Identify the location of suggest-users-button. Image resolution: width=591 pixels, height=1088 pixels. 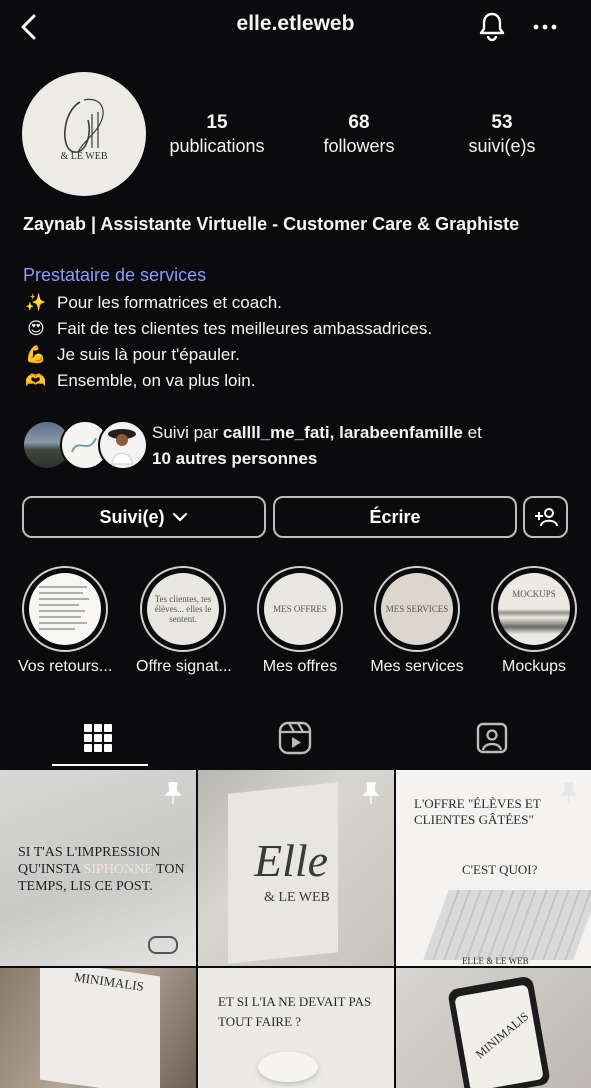
(545, 517).